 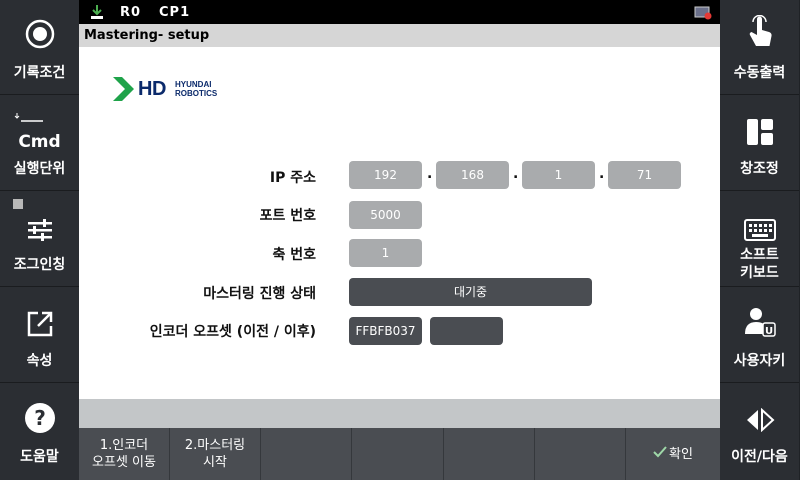 What do you see at coordinates (759, 322) in the screenshot?
I see `user-key-icon: U` at bounding box center [759, 322].